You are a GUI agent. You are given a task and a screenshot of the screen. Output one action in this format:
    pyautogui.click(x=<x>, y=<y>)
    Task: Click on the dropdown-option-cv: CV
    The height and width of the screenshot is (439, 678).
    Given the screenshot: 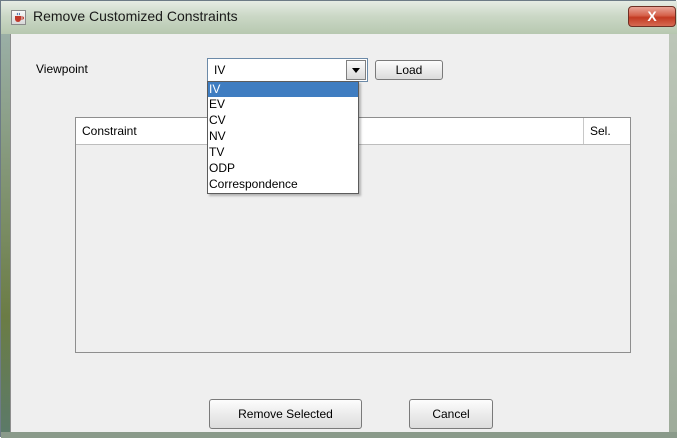 What is the action you would take?
    pyautogui.click(x=283, y=120)
    